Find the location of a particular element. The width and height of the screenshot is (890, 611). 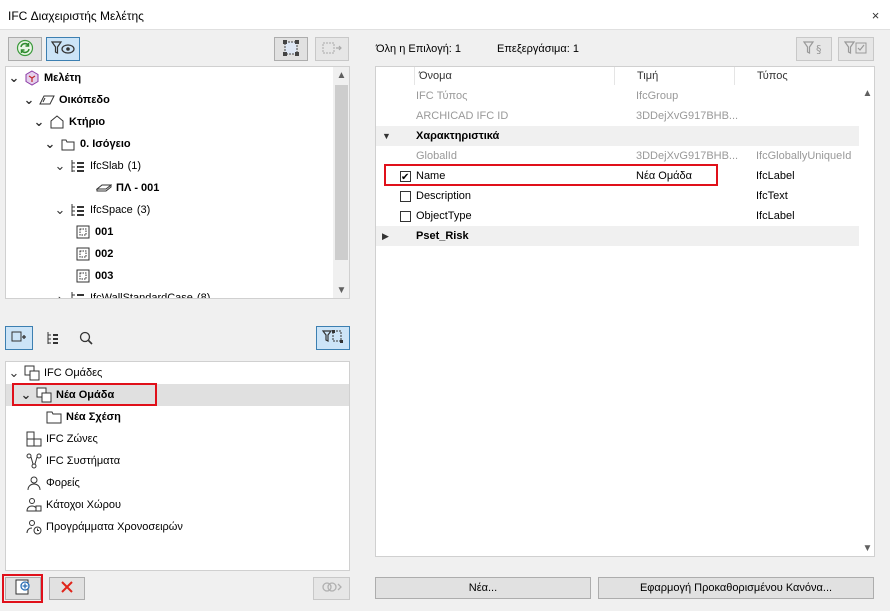

refresh-button is located at coordinates (25, 49).